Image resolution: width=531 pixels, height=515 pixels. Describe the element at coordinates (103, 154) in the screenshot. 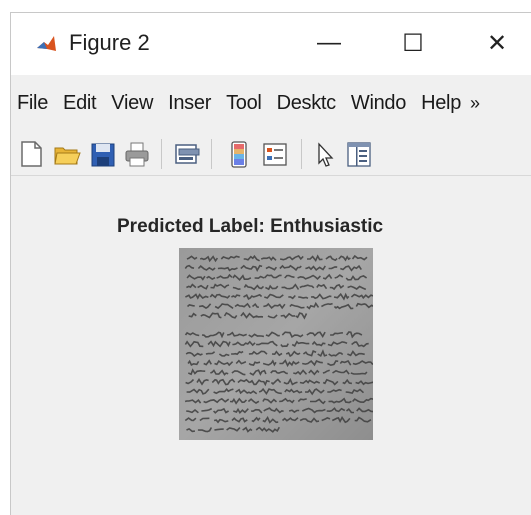

I see `save-icon` at that location.